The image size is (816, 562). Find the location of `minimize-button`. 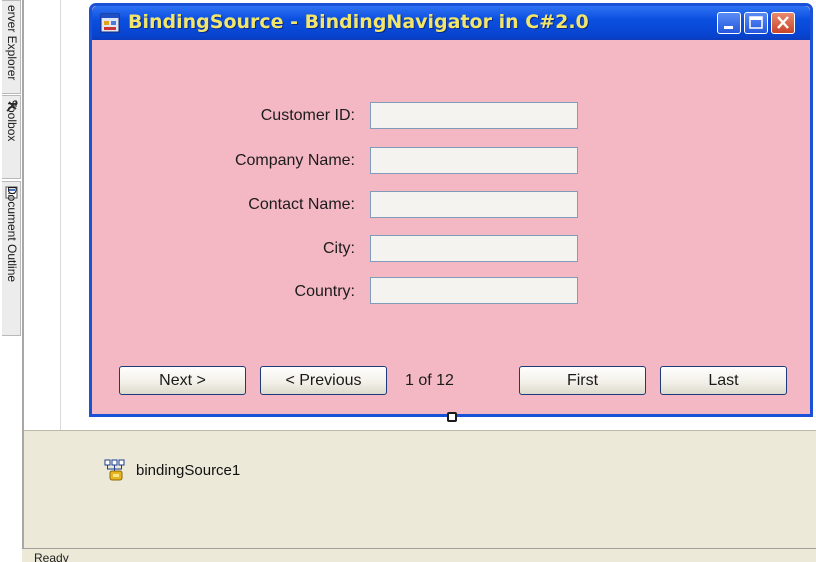

minimize-button is located at coordinates (729, 23).